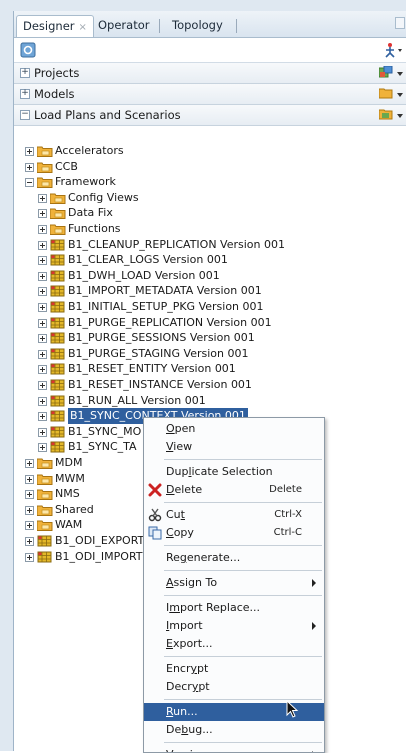 The height and width of the screenshot is (753, 406). What do you see at coordinates (103, 197) in the screenshot?
I see `tree-node-label: Config Views` at bounding box center [103, 197].